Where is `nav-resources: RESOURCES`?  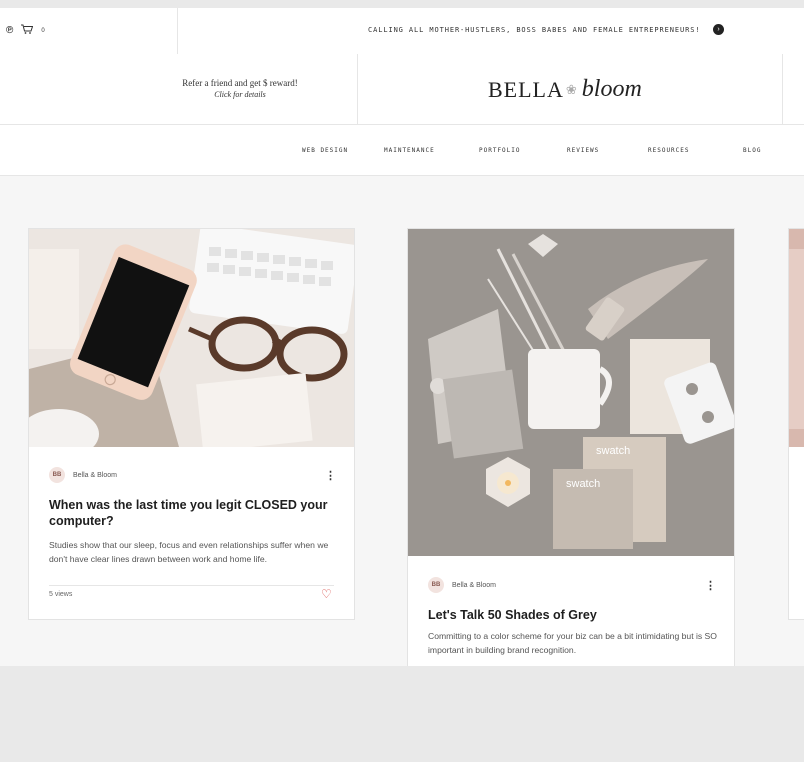
nav-resources: RESOURCES is located at coordinates (669, 150).